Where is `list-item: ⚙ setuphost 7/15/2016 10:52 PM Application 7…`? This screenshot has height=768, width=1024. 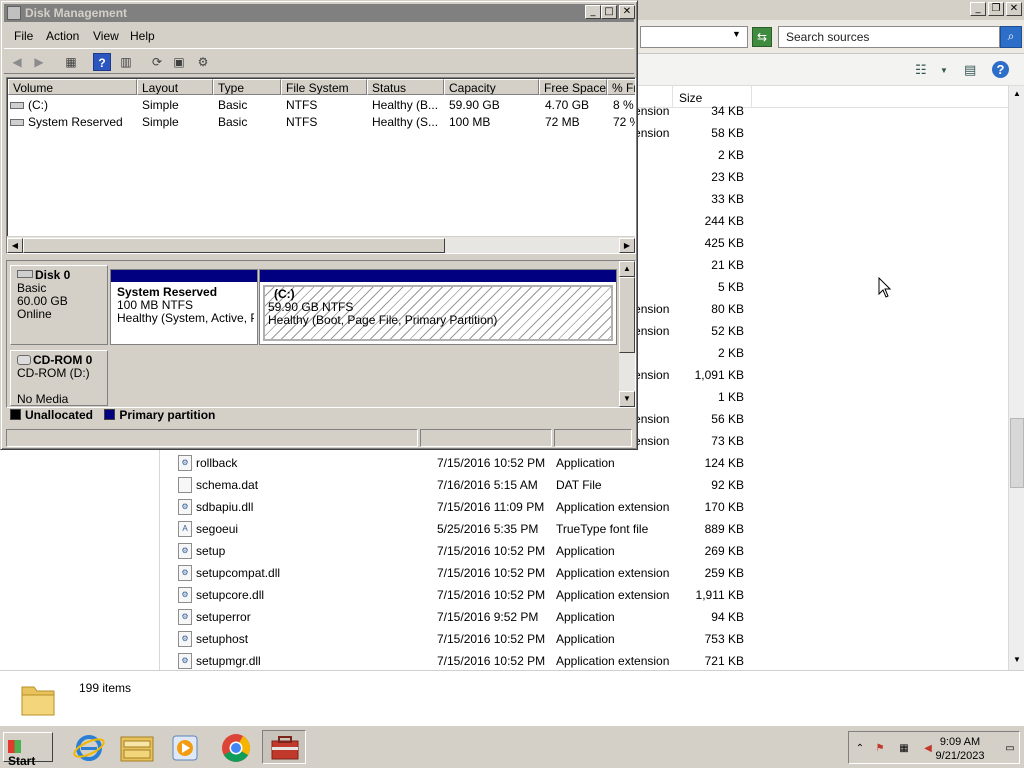 list-item: ⚙ setuphost 7/15/2016 10:52 PM Application 7… is located at coordinates (584, 639).